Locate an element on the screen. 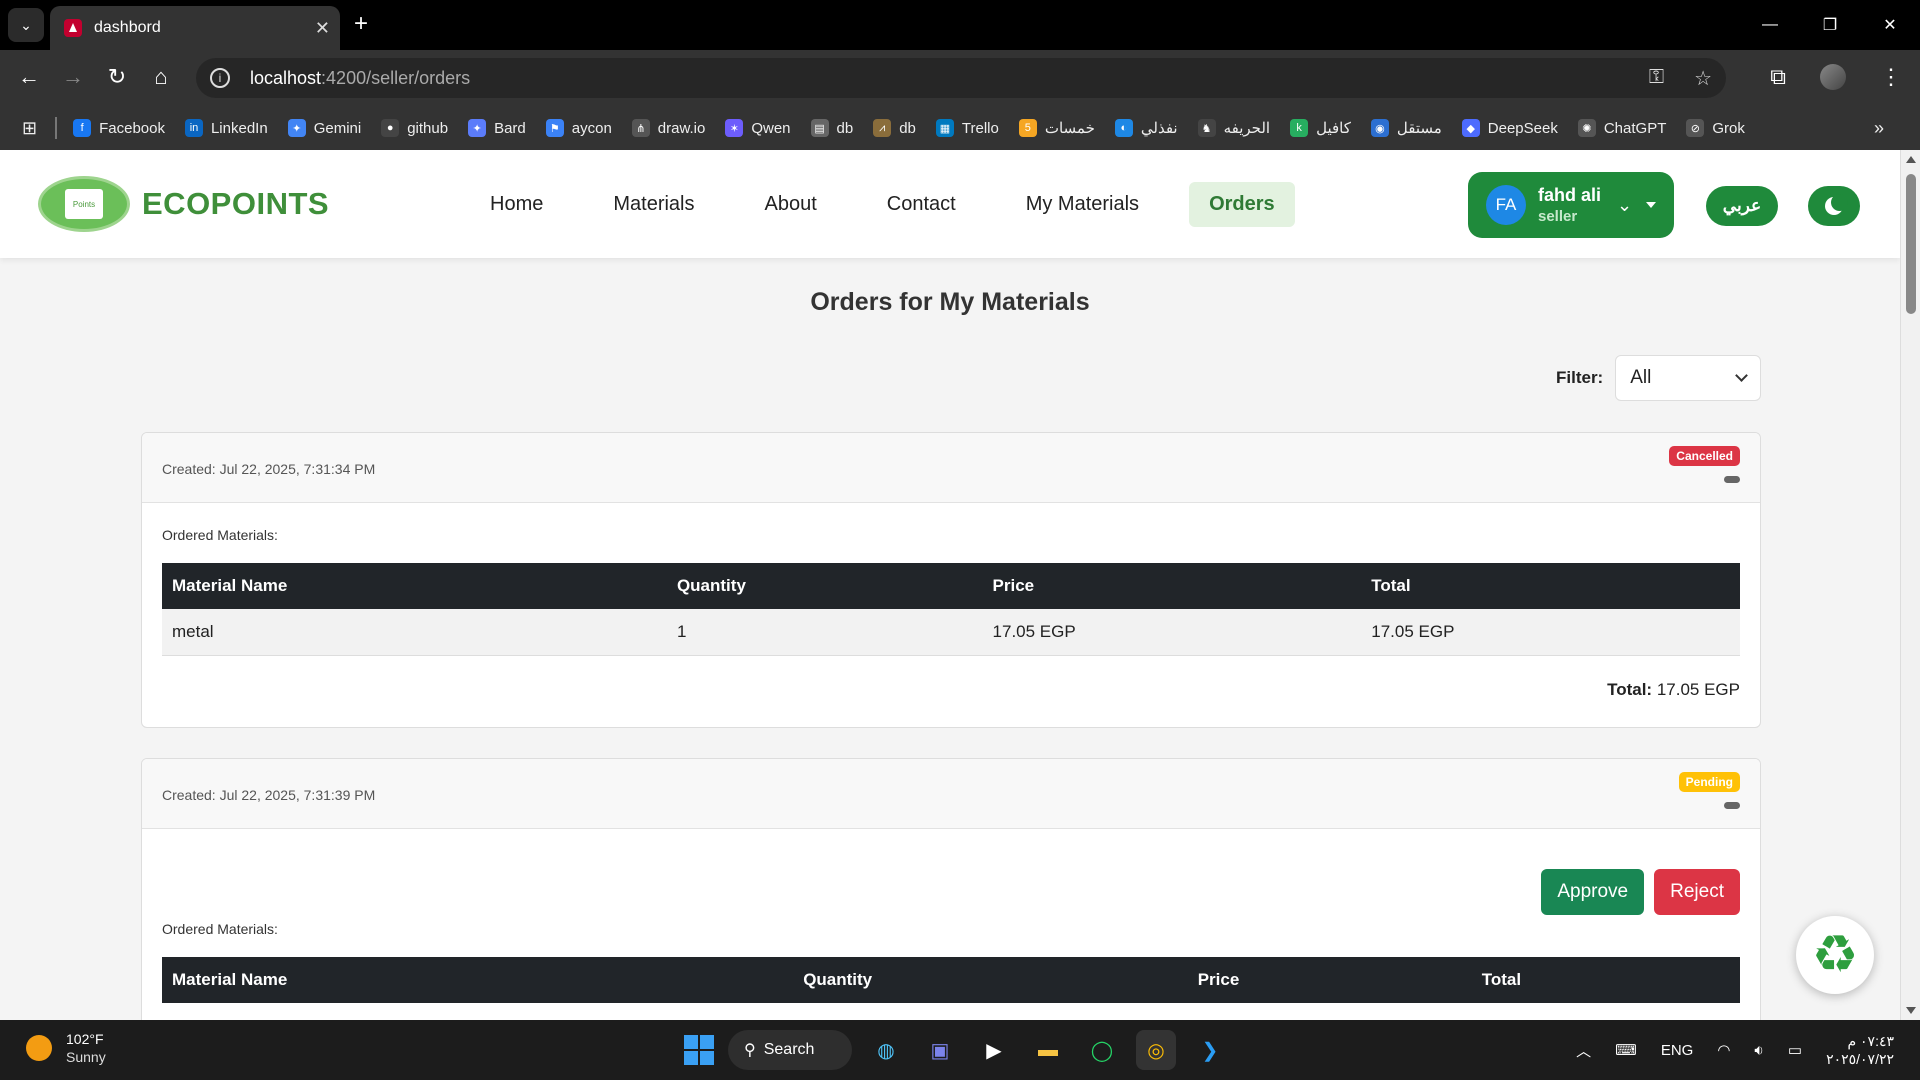 The height and width of the screenshot is (1080, 1920). user-avatar: FA is located at coordinates (1506, 205).